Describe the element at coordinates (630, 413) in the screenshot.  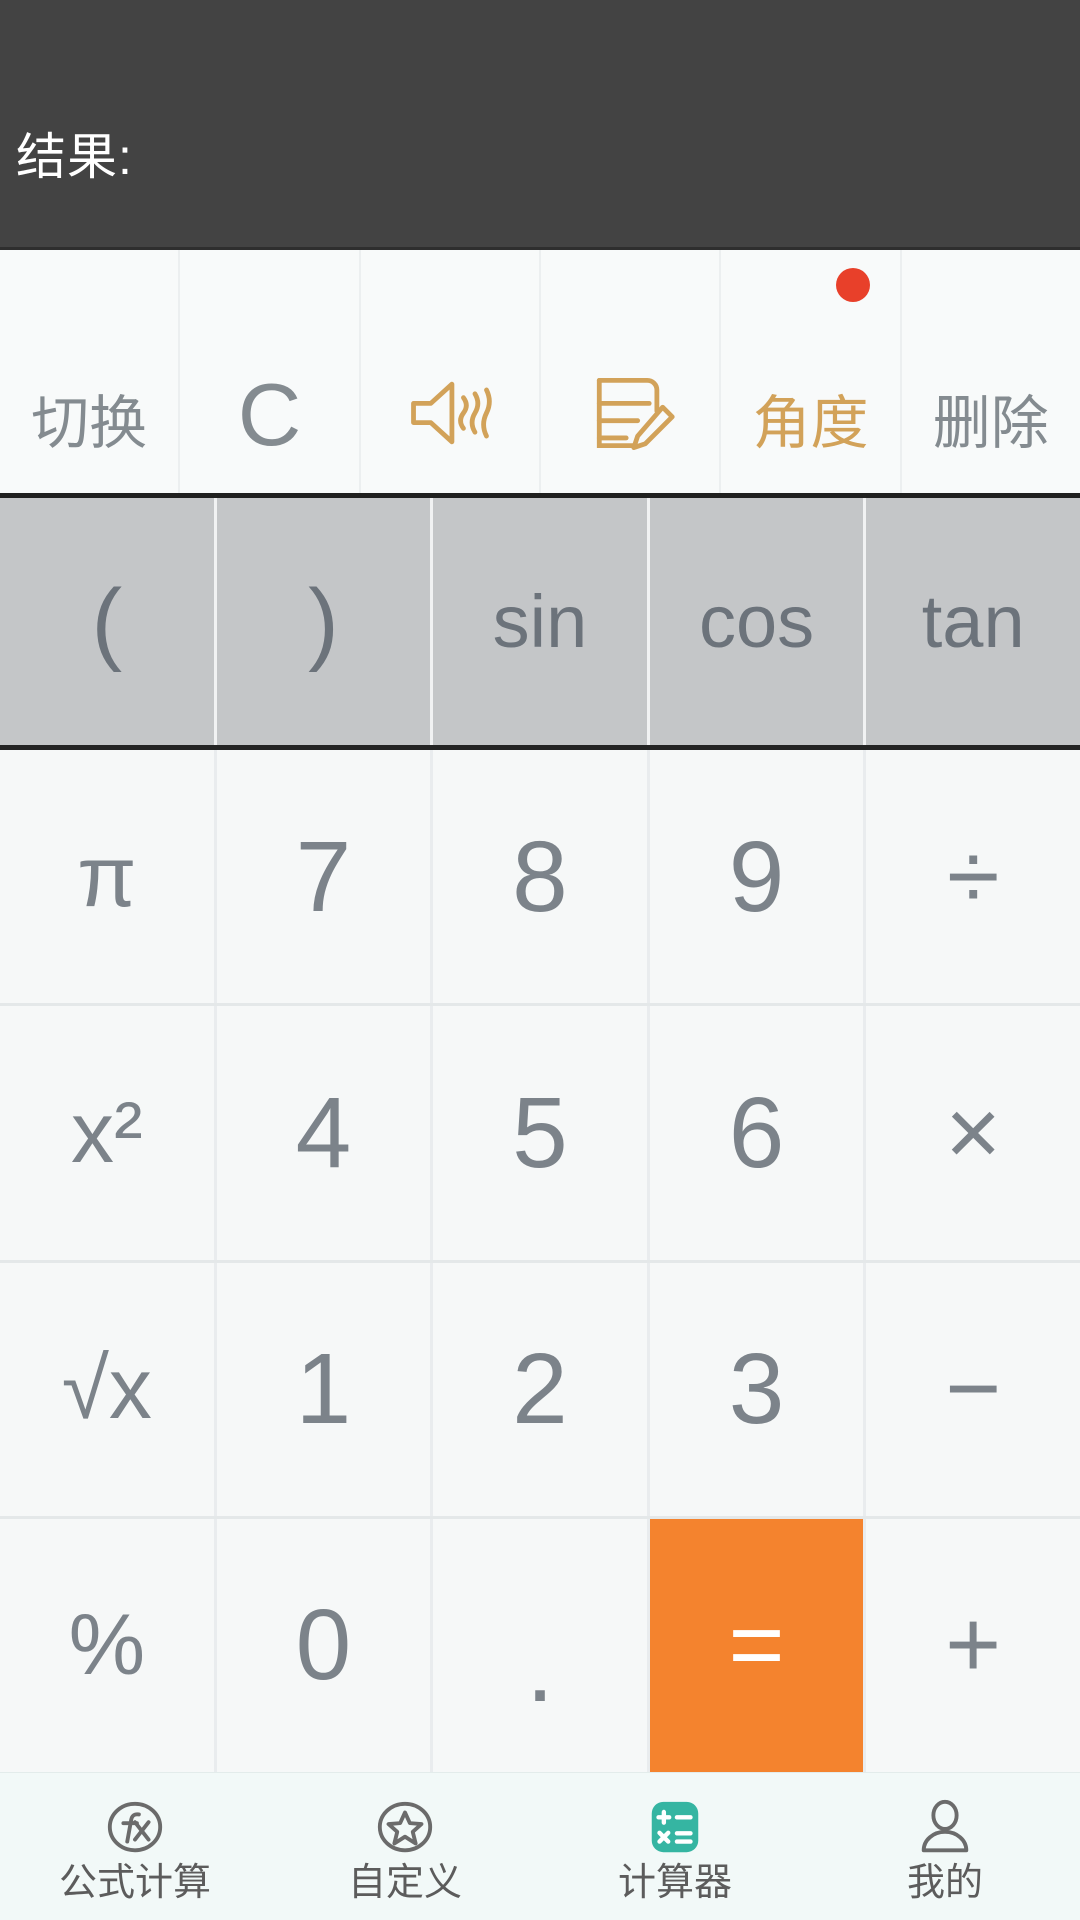
I see `note-edit-icon` at that location.